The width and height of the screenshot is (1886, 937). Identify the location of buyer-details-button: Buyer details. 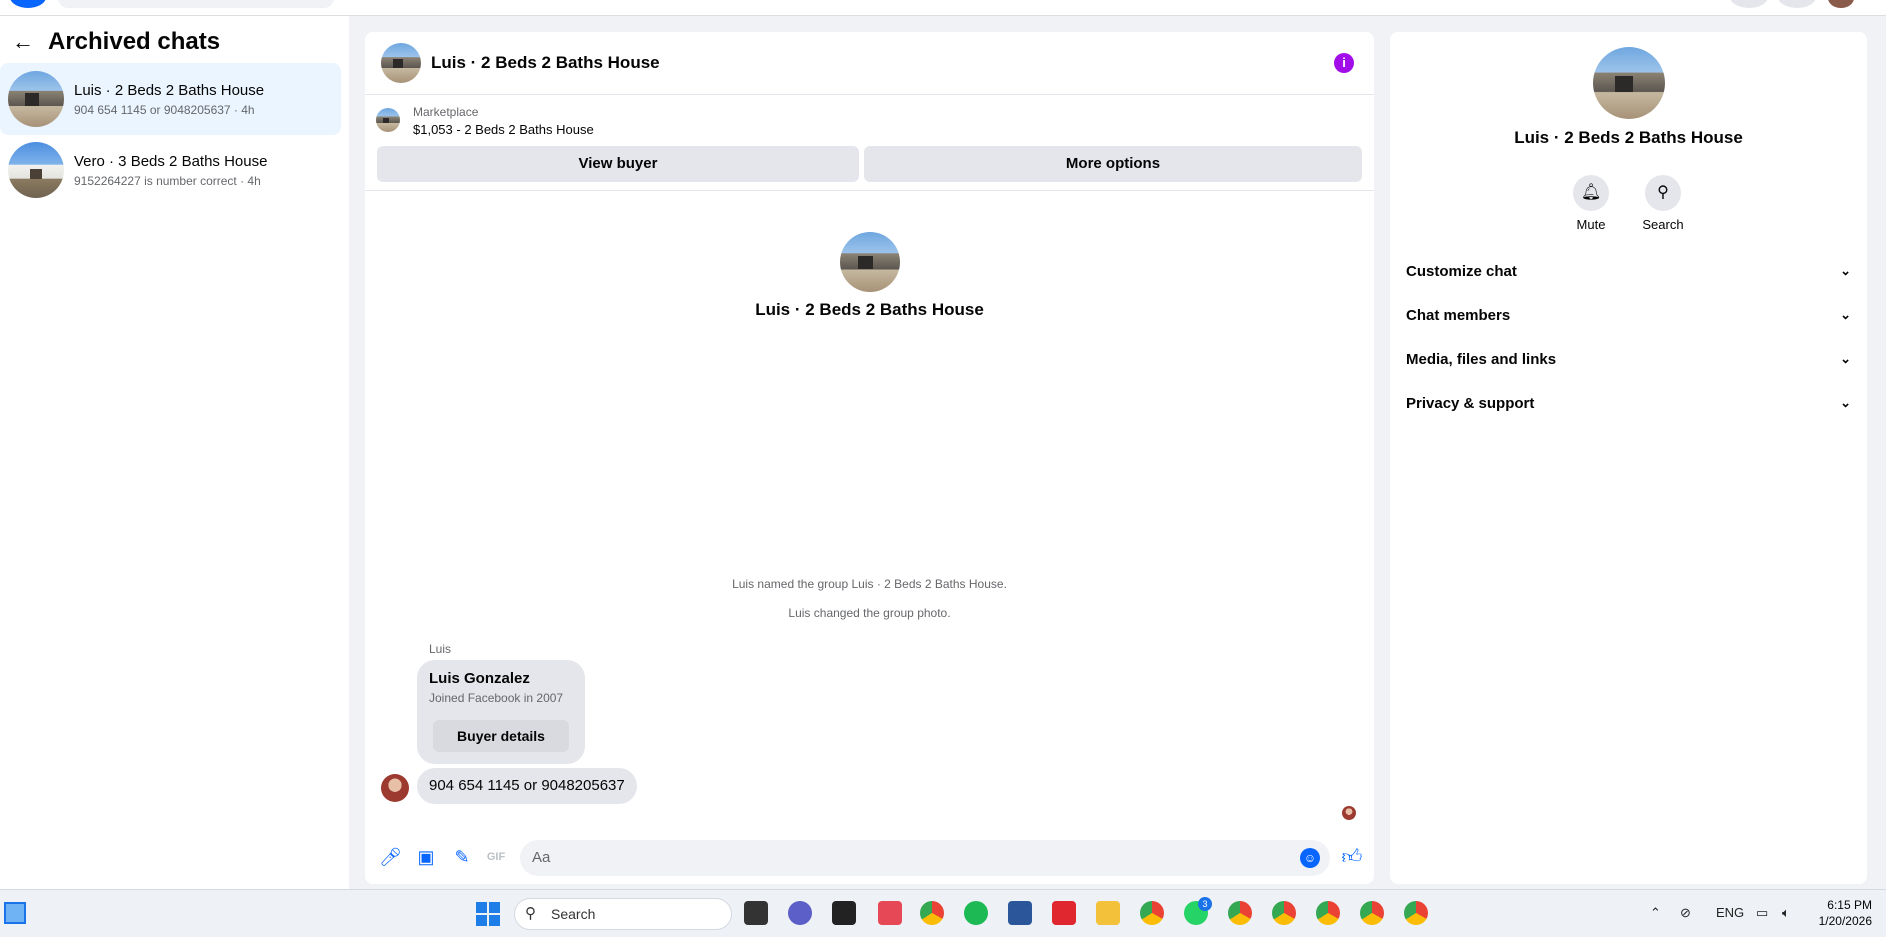
(501, 736).